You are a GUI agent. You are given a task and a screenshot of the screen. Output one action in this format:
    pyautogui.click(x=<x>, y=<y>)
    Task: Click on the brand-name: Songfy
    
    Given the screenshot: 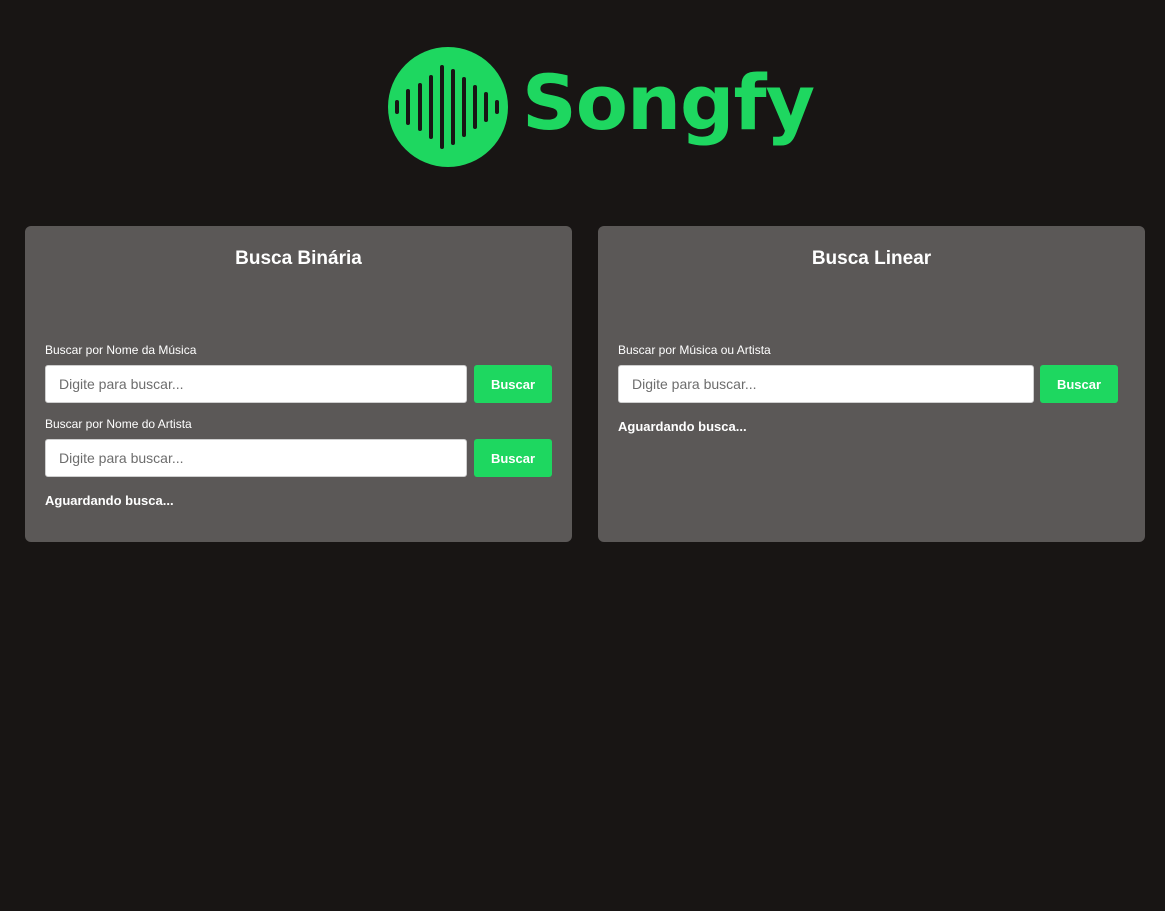 What is the action you would take?
    pyautogui.click(x=668, y=102)
    